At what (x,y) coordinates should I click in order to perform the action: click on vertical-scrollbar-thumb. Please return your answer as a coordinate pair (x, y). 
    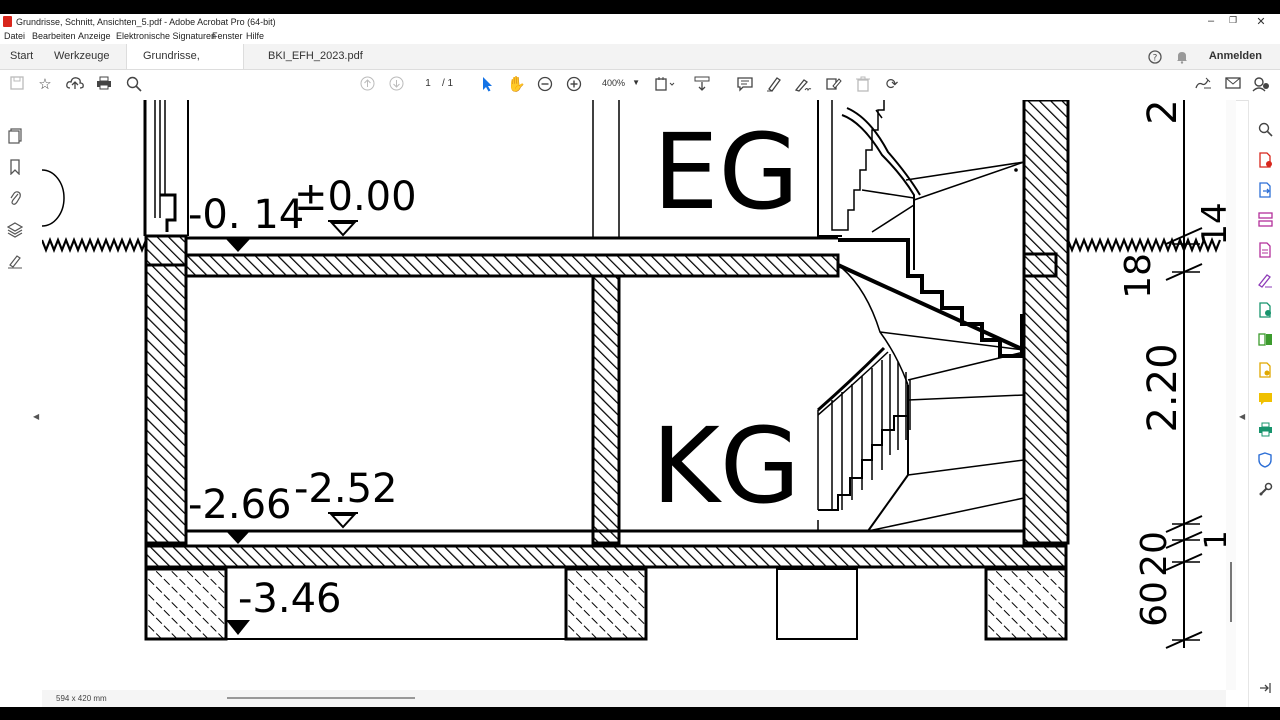
    Looking at the image, I should click on (1231, 592).